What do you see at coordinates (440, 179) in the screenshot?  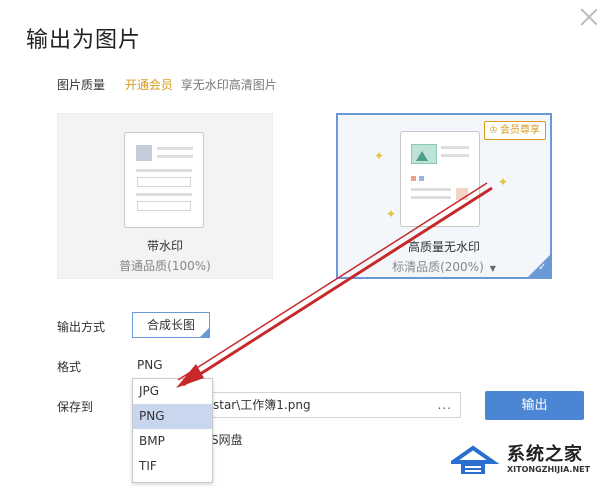 I see `document-image-icon` at bounding box center [440, 179].